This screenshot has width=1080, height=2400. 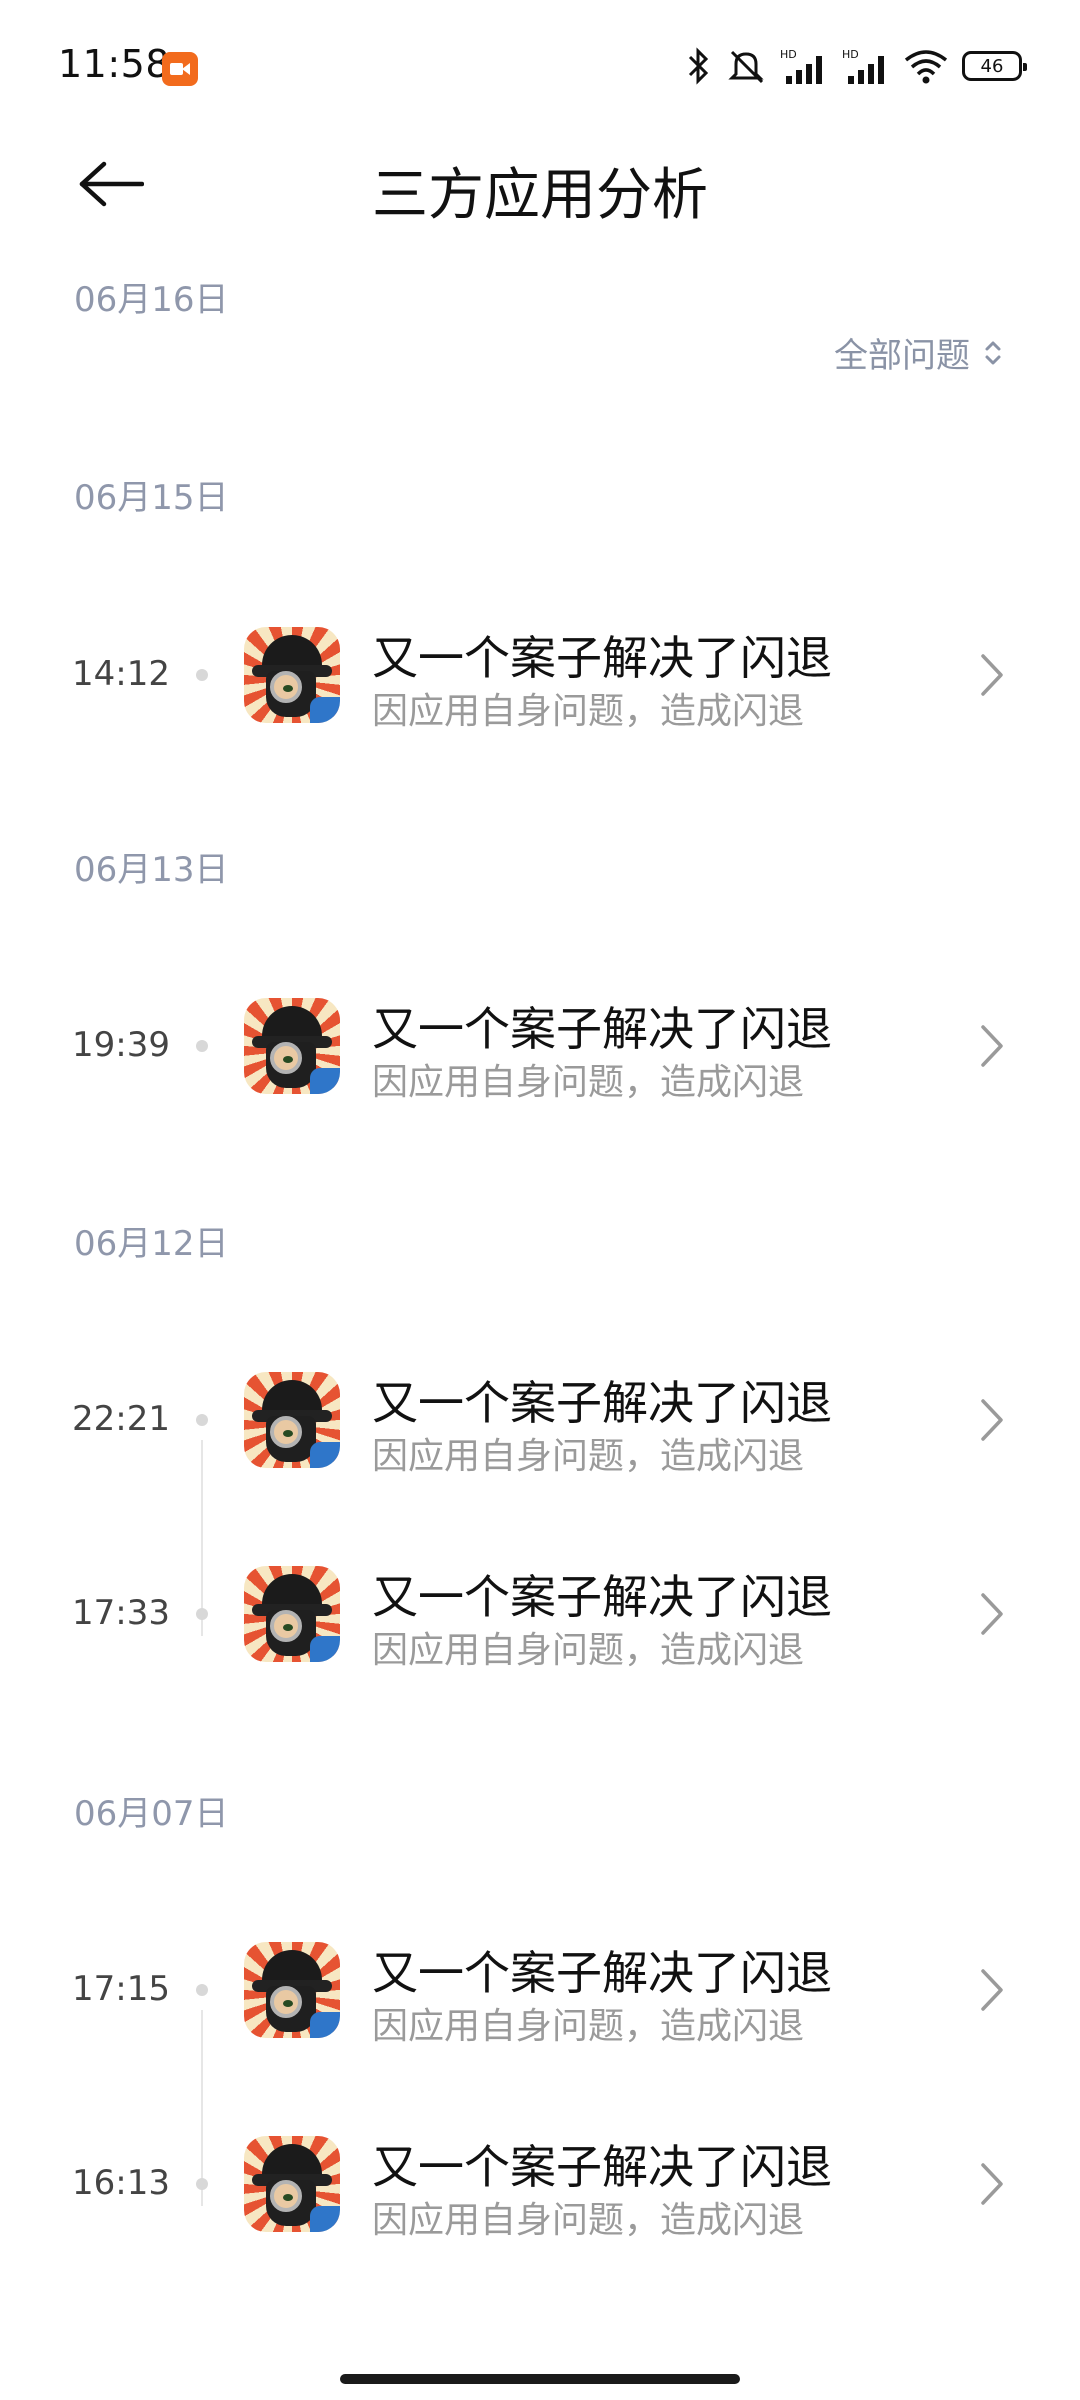 What do you see at coordinates (540, 195) in the screenshot?
I see `page-title: 三方应用分析` at bounding box center [540, 195].